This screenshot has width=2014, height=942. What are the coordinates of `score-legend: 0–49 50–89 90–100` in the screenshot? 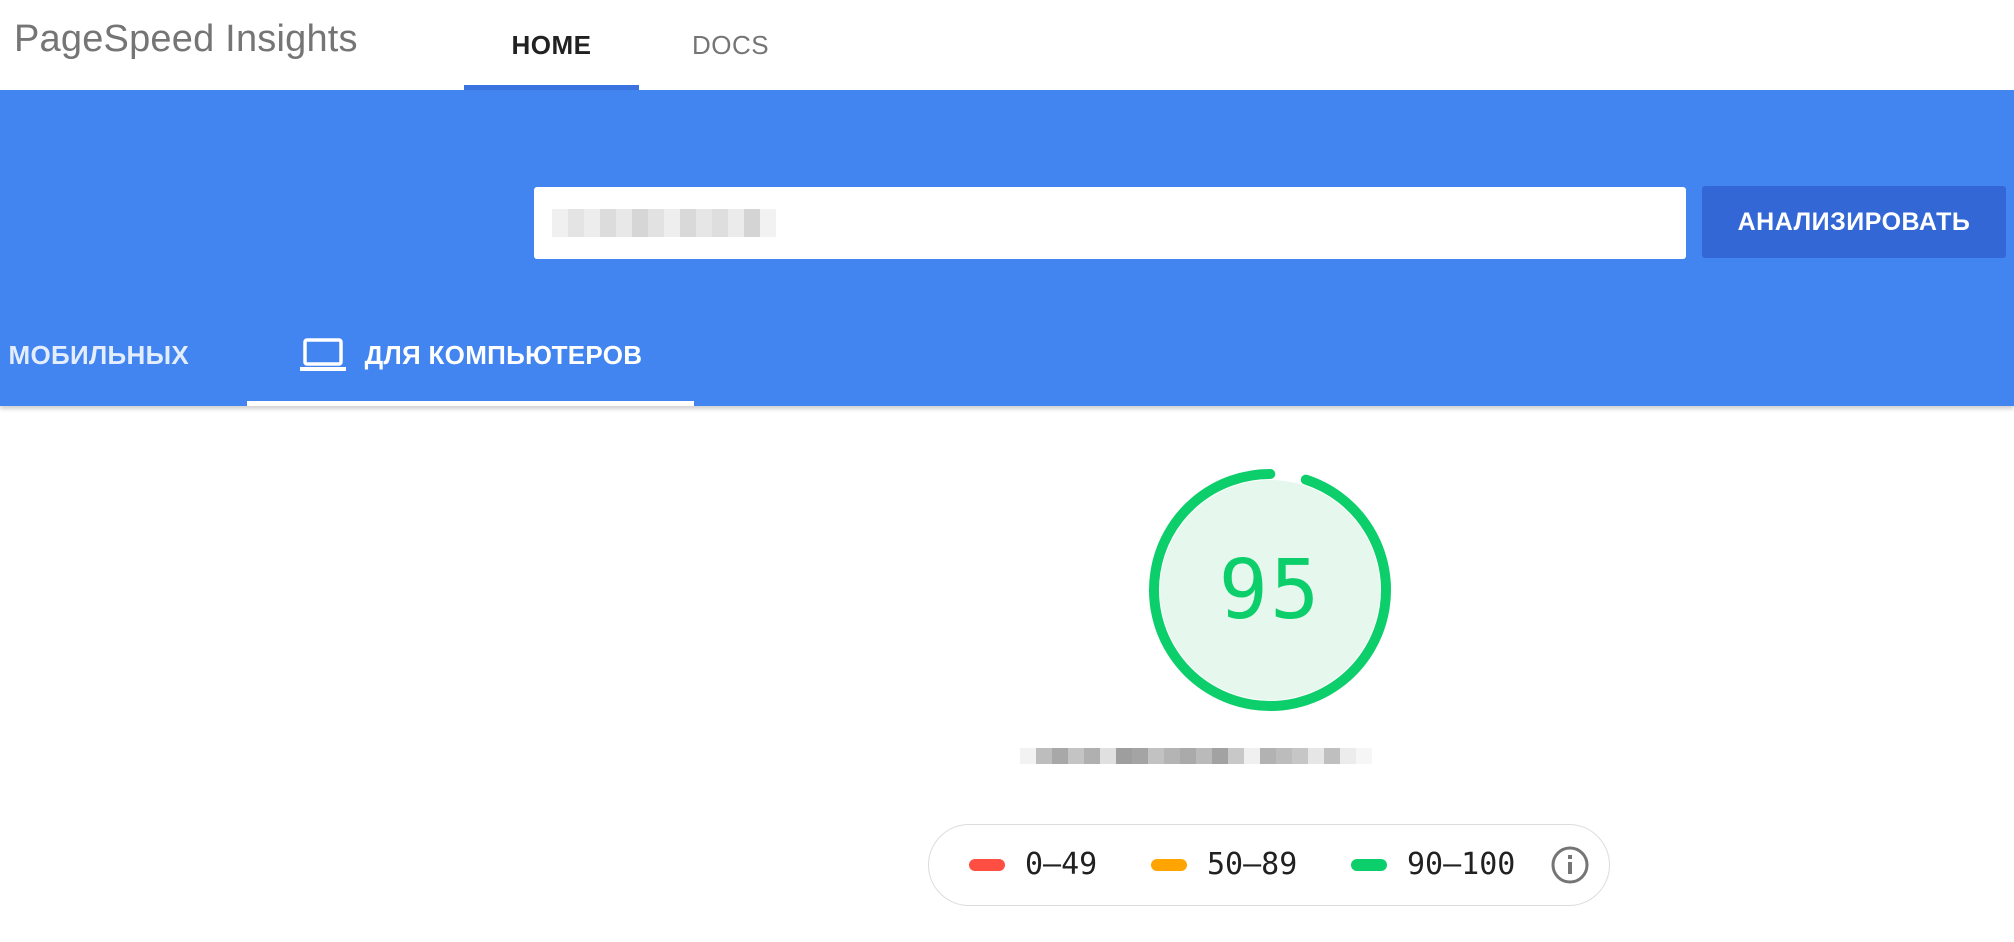 It's located at (1269, 865).